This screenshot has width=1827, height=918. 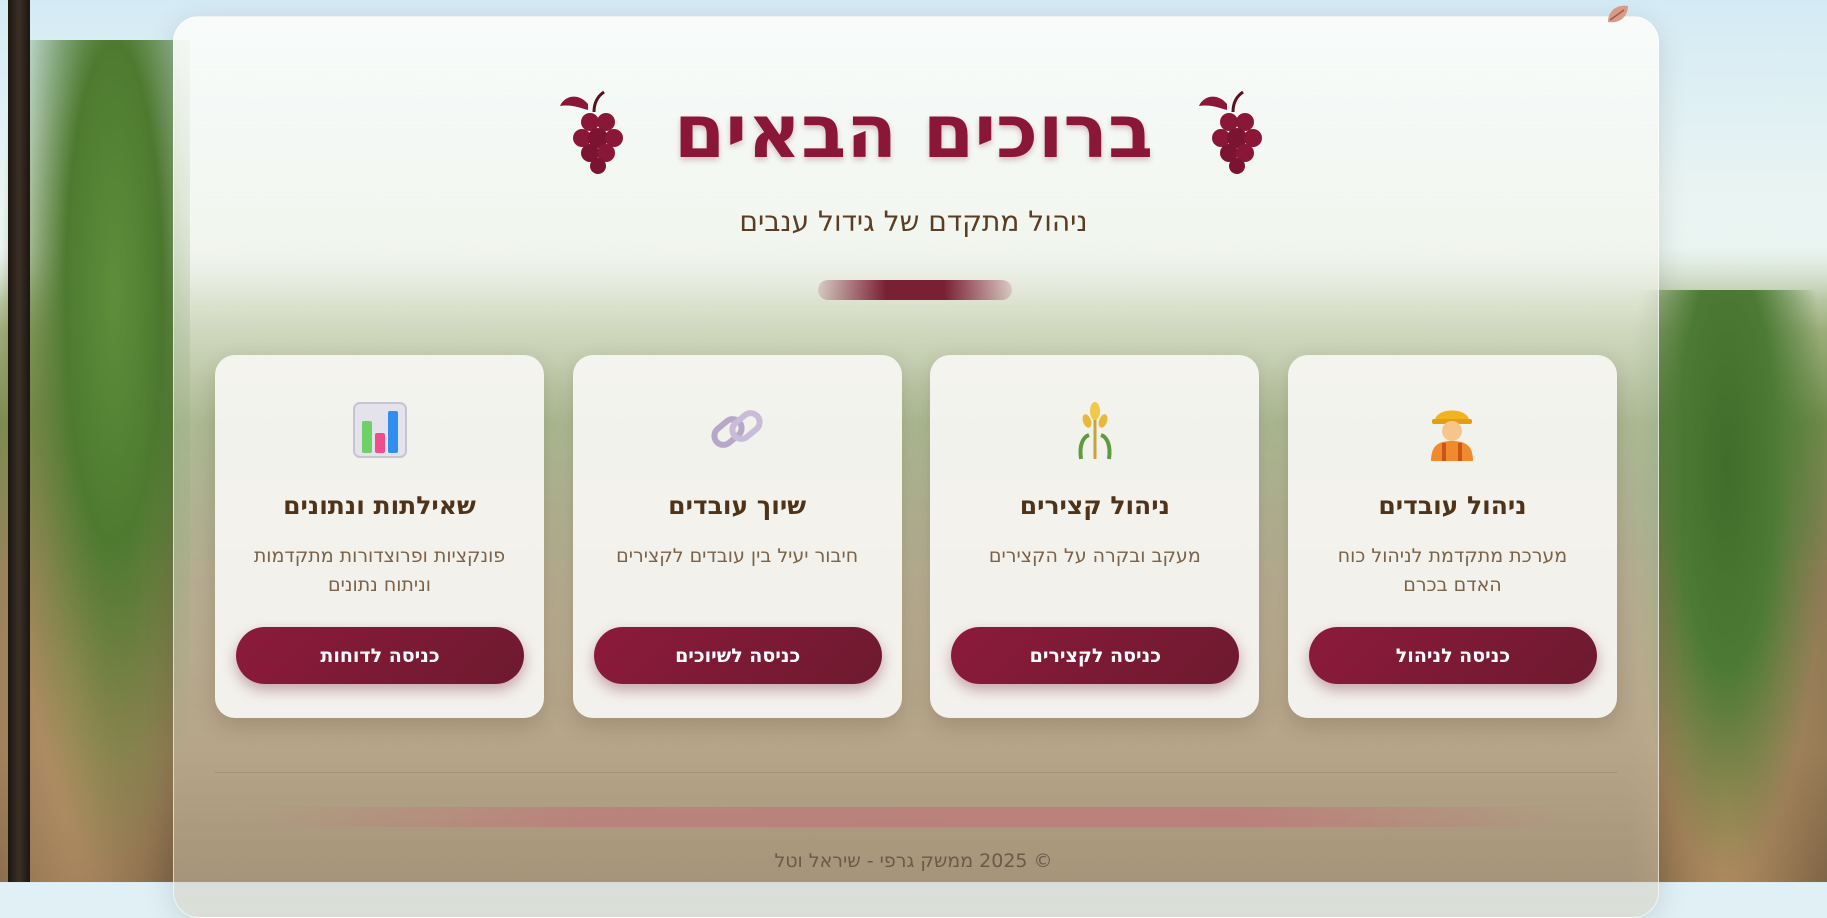 What do you see at coordinates (915, 817) in the screenshot?
I see `footer-decorative-bar` at bounding box center [915, 817].